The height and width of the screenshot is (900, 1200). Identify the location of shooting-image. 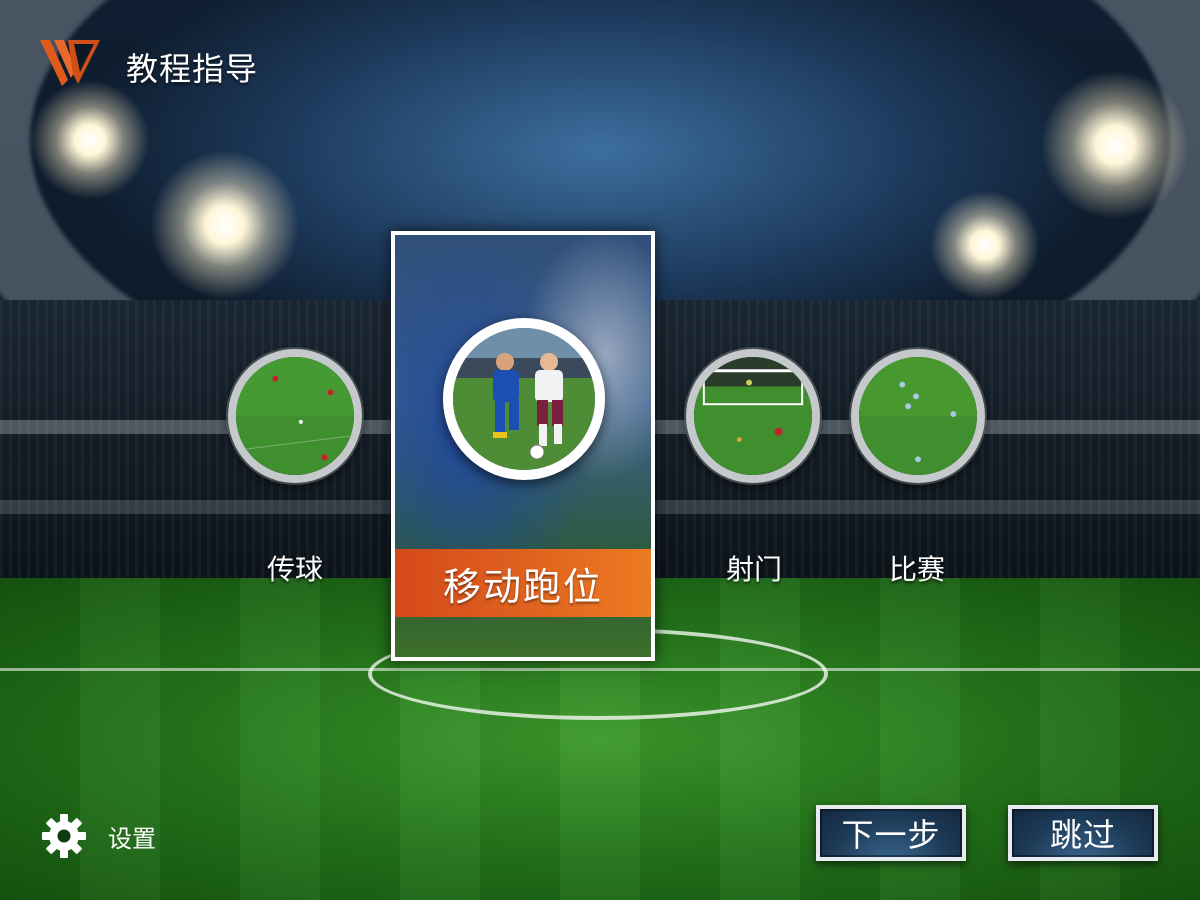
(753, 416).